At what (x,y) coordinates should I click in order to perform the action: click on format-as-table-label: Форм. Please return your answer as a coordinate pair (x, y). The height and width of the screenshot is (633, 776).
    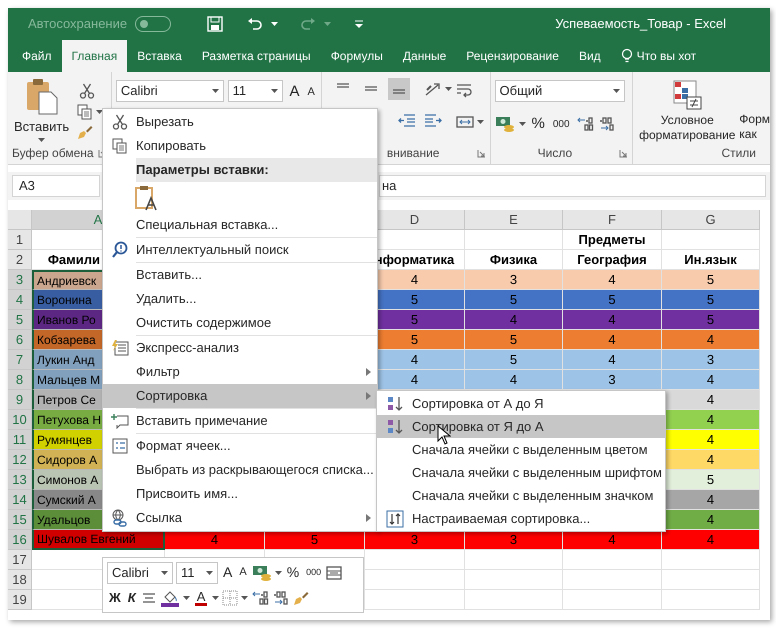
    Looking at the image, I should click on (754, 119).